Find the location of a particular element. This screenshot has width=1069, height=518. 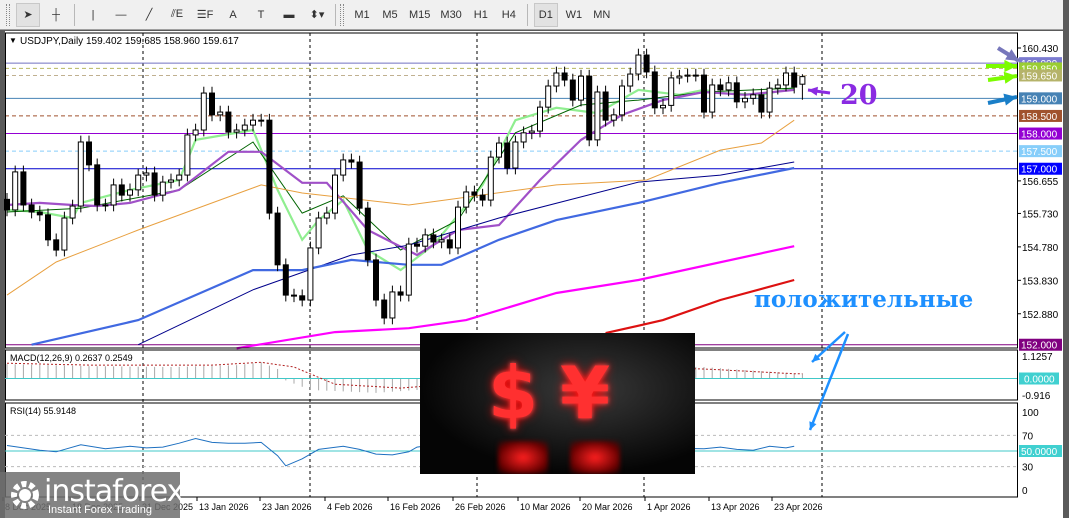

price-level-label: 157.000 is located at coordinates (1039, 170).